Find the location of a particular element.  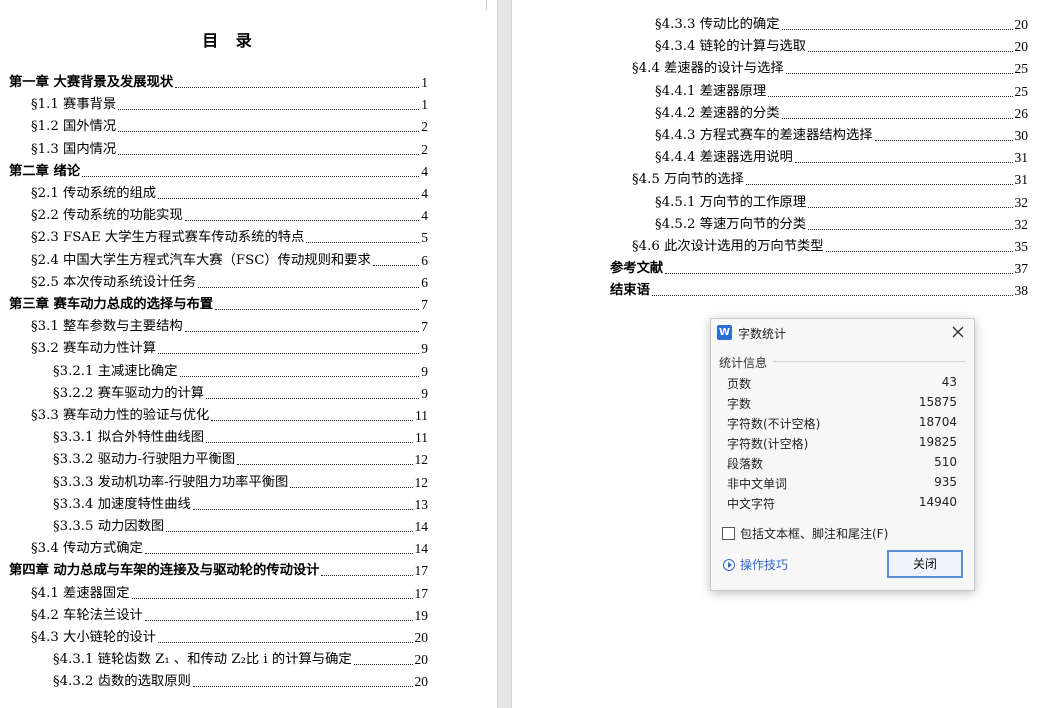

toc-entry-text: §4.3.2 齿数的选取原则 is located at coordinates (122, 682).